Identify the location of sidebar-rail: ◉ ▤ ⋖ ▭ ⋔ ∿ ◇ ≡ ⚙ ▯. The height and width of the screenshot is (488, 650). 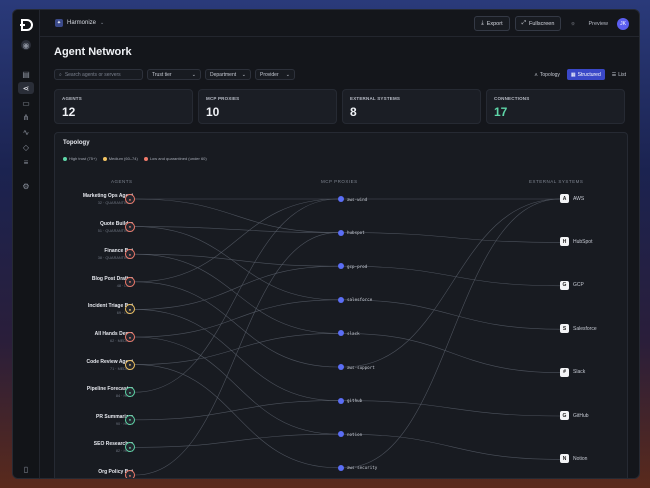
(26, 244).